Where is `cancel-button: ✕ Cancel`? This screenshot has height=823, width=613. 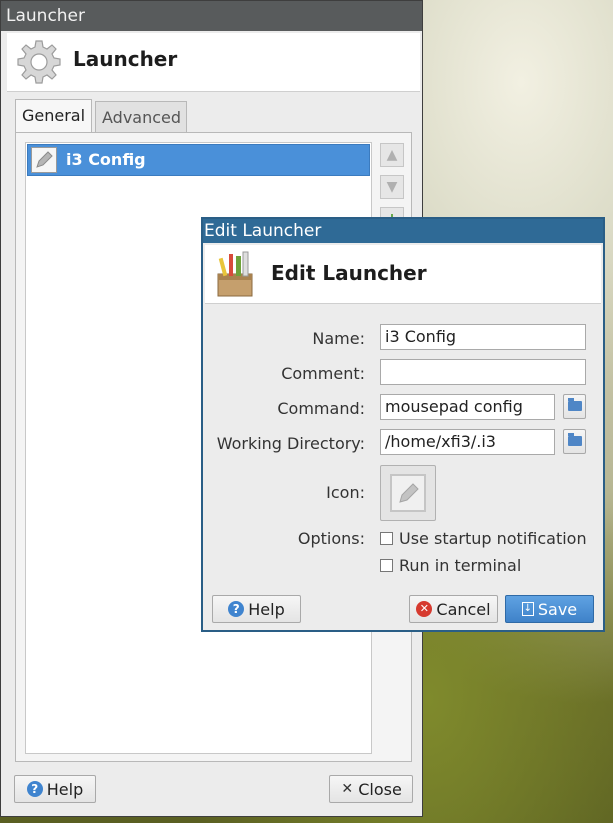 cancel-button: ✕ Cancel is located at coordinates (453, 609).